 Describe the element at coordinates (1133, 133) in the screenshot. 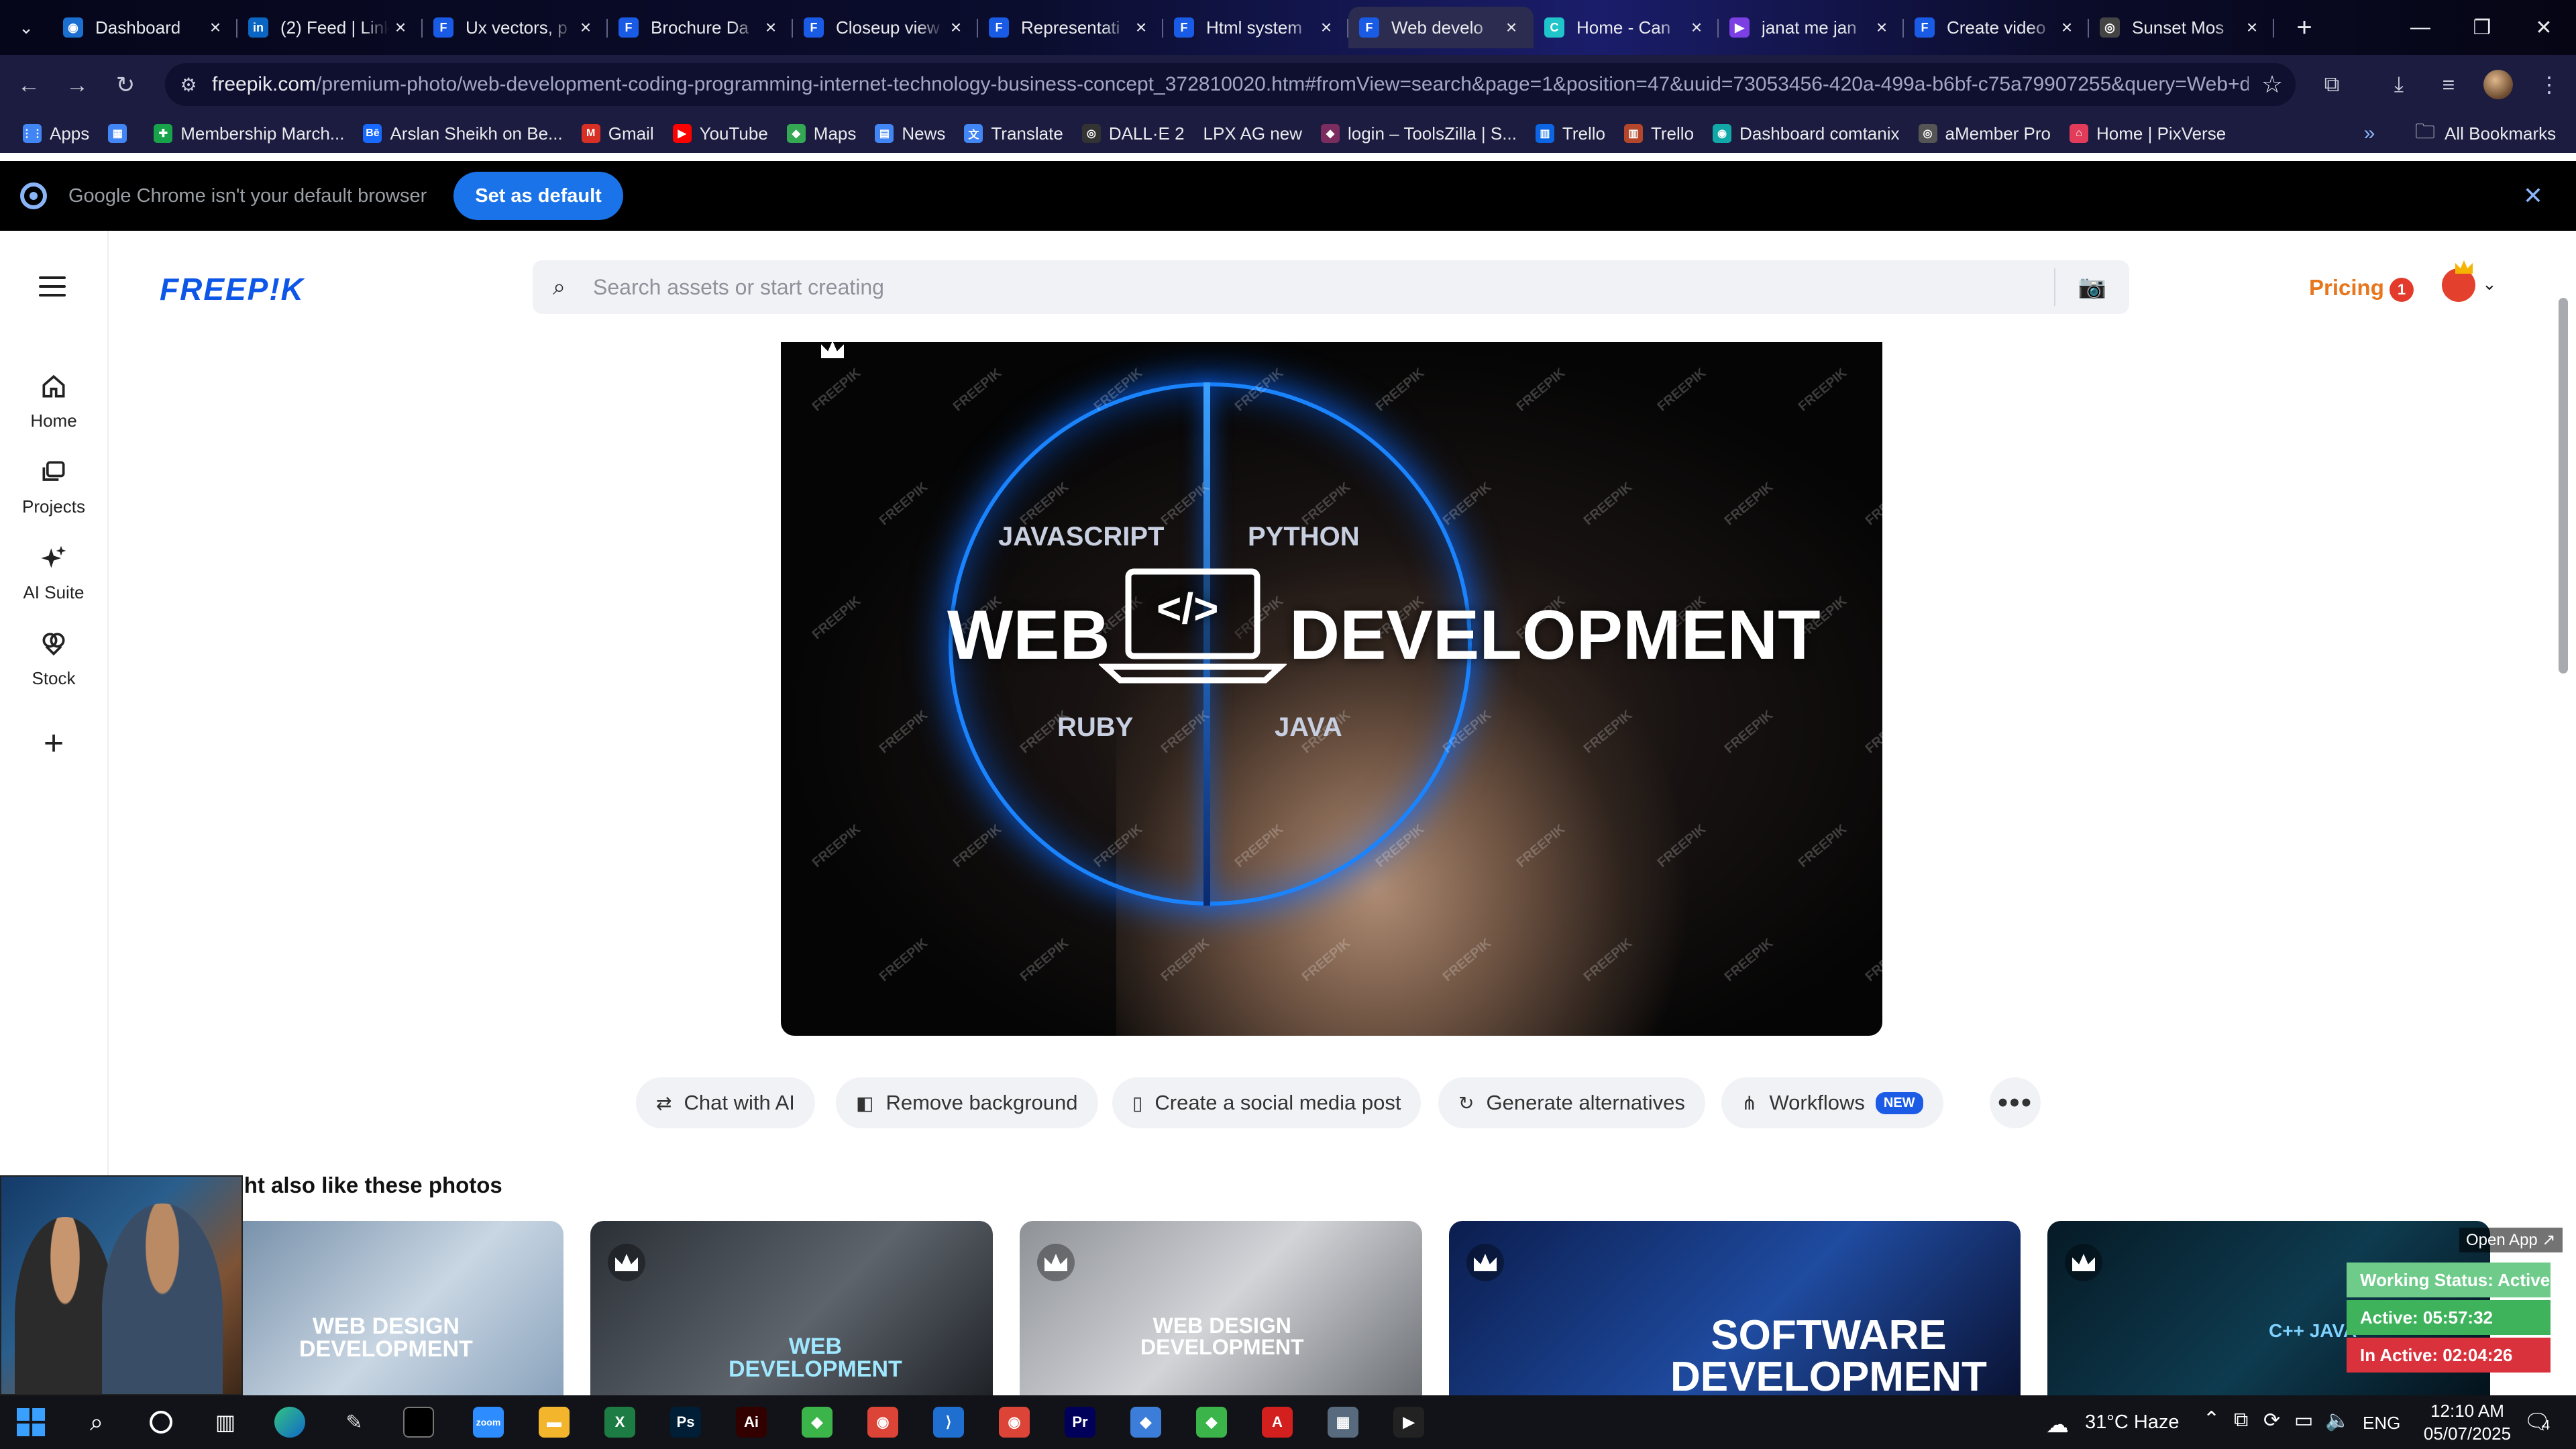

I see `bookmark-item: ◎ DALL·E 2` at that location.